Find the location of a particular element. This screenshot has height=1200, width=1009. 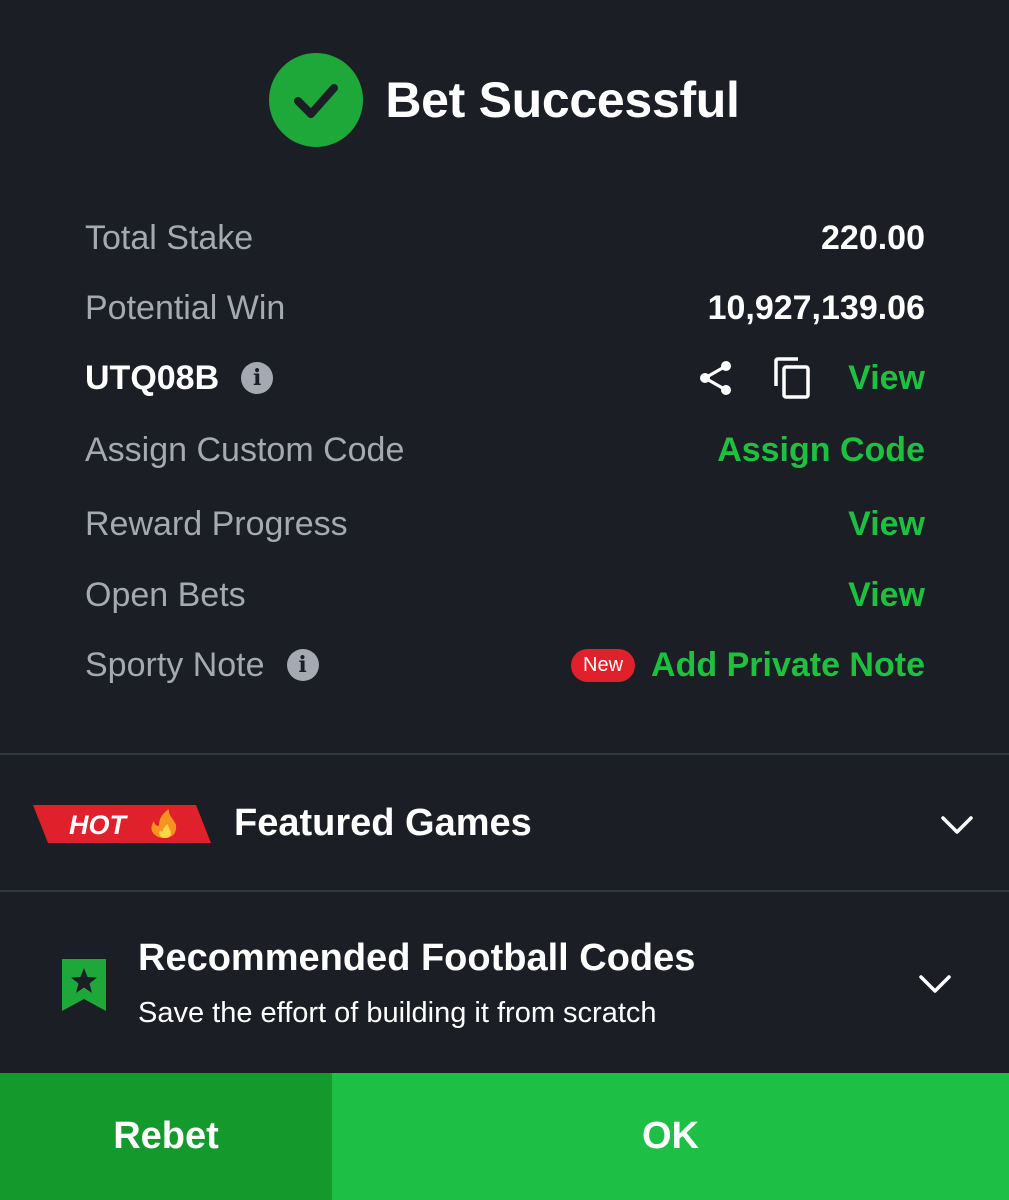

success-header: Bet Successful is located at coordinates (504, 100).